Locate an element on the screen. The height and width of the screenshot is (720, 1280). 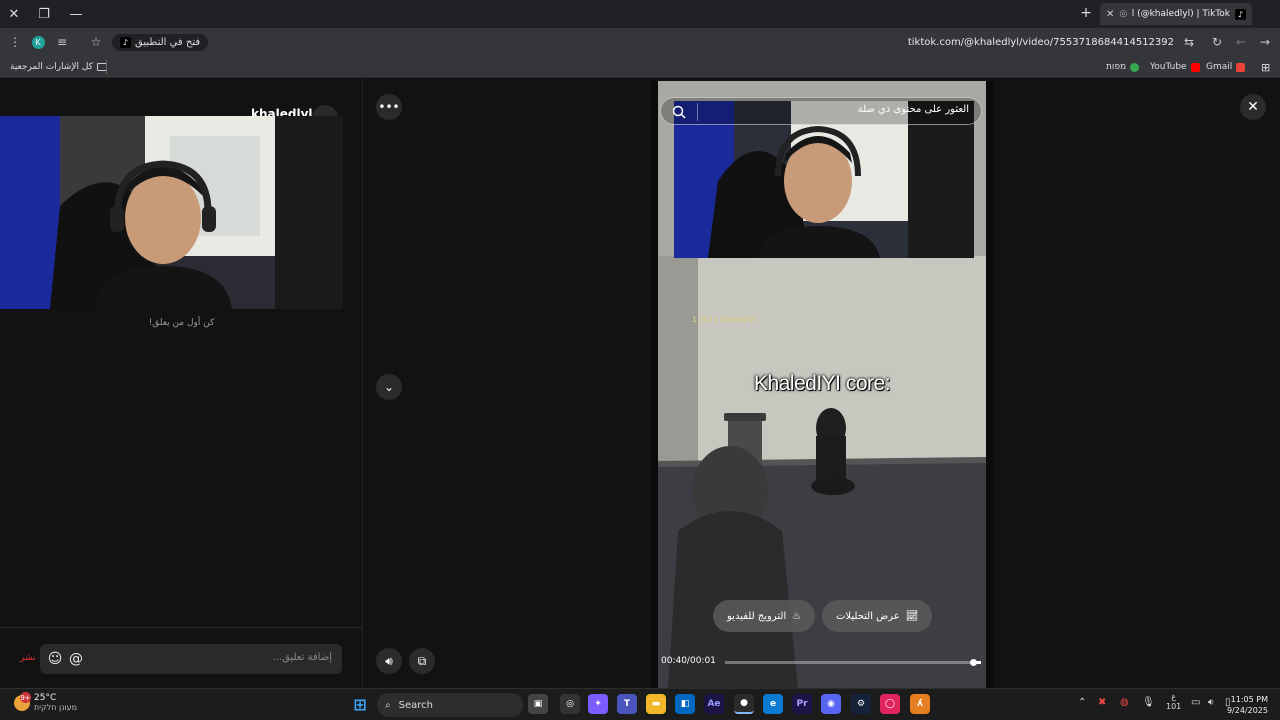
after-effects-icon: Ae is located at coordinates (714, 704).